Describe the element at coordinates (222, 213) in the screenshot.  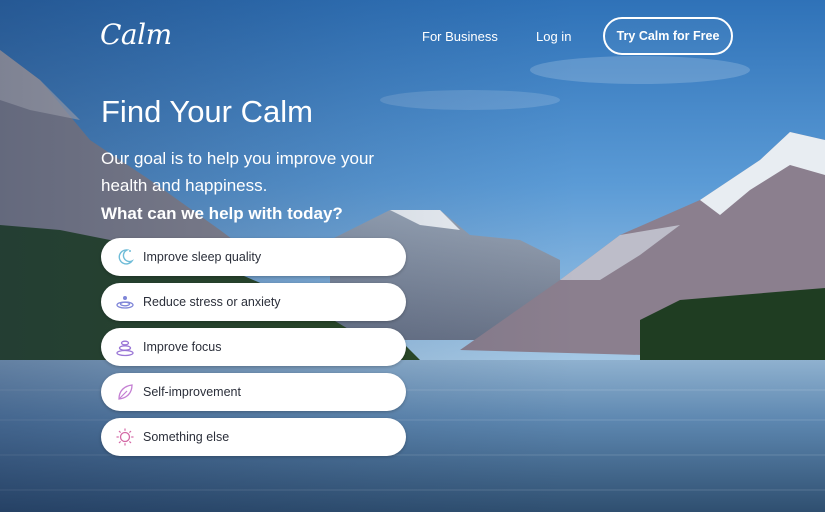
I see `help-question: What can we help with today?` at that location.